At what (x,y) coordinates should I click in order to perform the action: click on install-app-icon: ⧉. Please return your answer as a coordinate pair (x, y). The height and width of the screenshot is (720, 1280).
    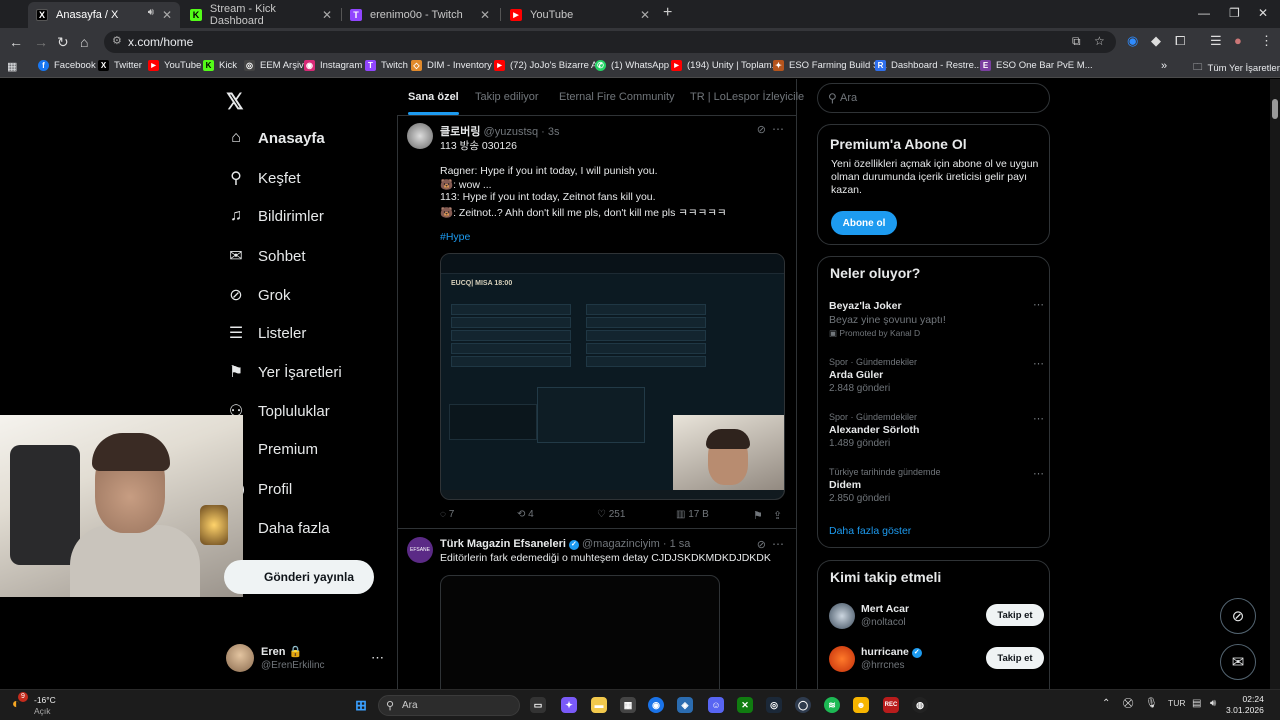
    Looking at the image, I should click on (1076, 41).